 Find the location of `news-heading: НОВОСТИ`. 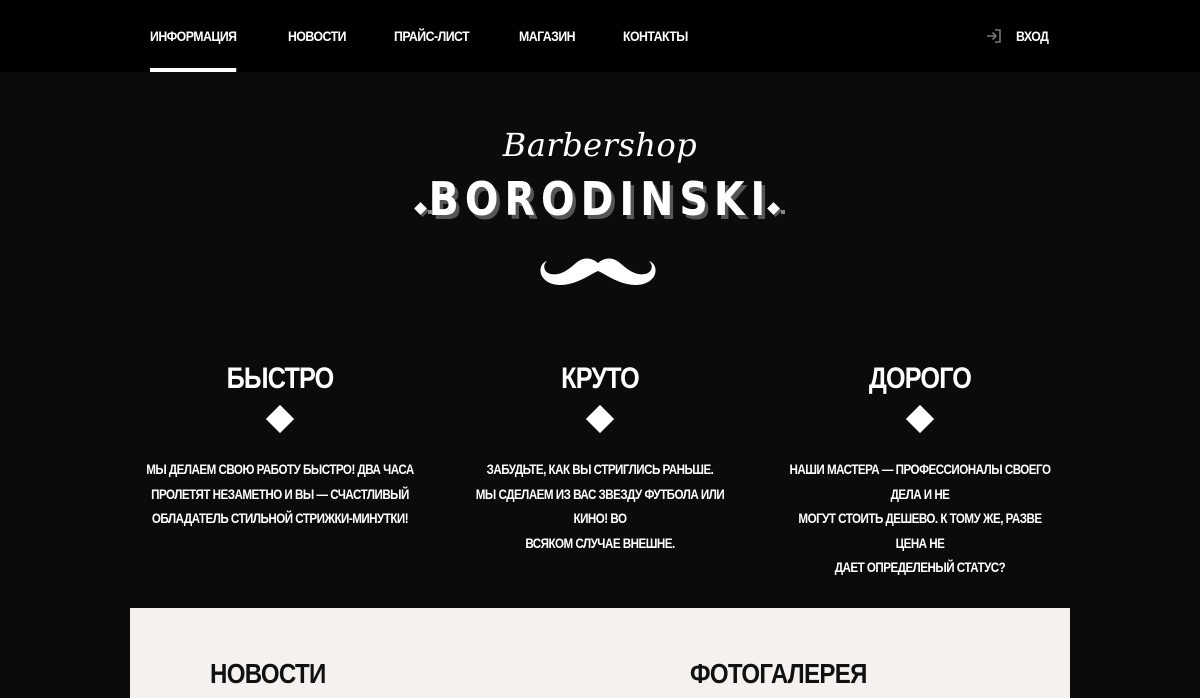

news-heading: НОВОСТИ is located at coordinates (268, 673).